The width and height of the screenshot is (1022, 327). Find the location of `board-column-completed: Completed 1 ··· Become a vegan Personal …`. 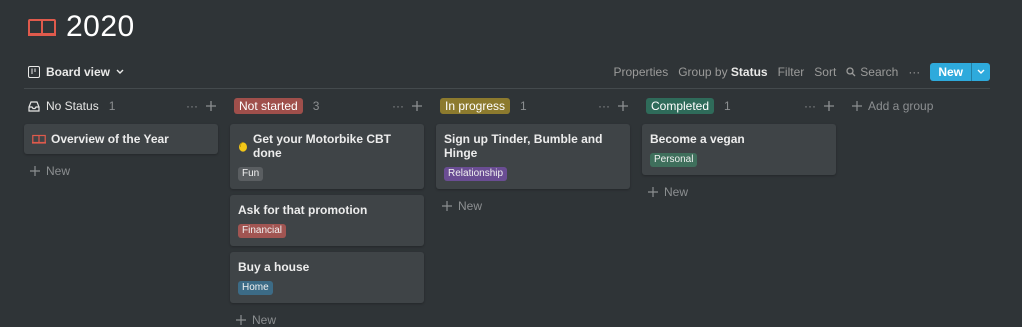

board-column-completed: Completed 1 ··· Become a vegan Personal … is located at coordinates (739, 211).